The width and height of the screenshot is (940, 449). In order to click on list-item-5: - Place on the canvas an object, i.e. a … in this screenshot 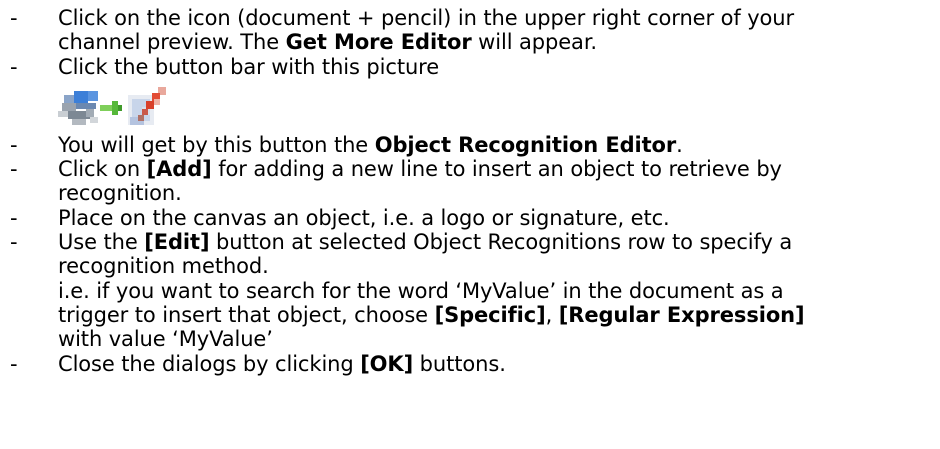, I will do `click(470, 218)`.